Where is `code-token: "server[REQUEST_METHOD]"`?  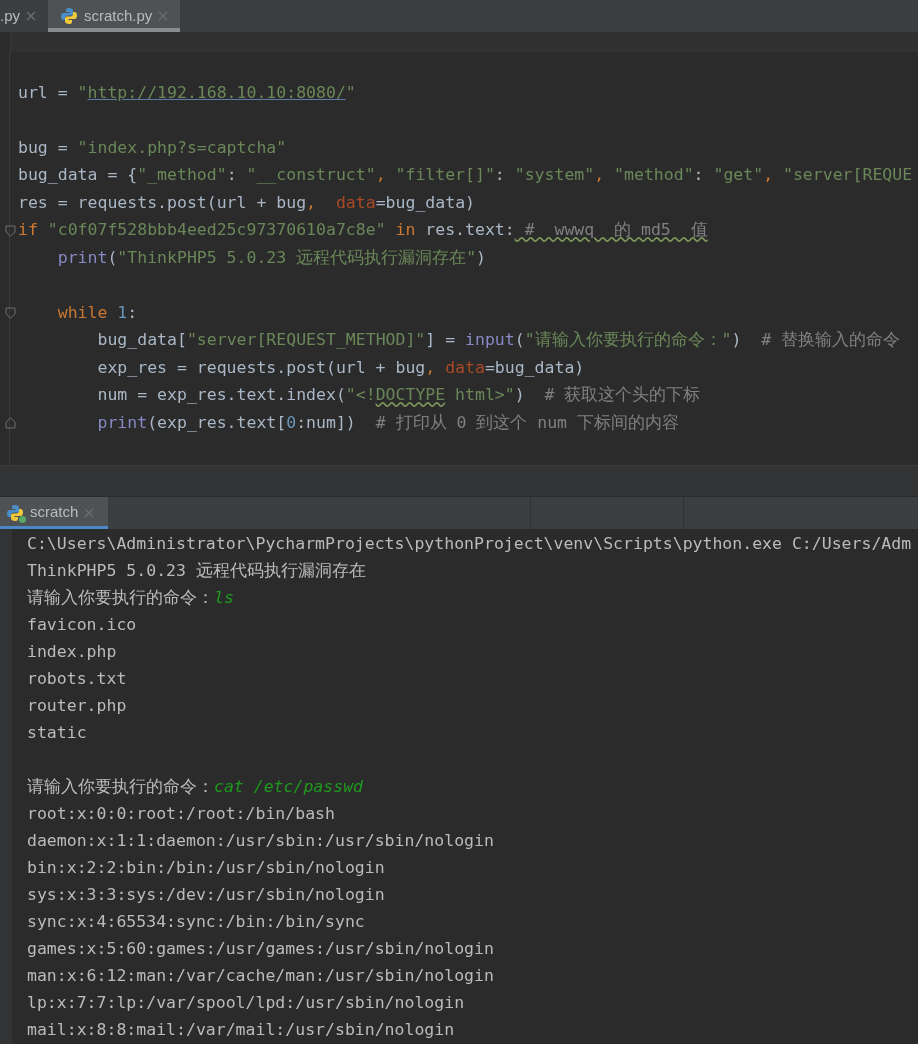
code-token: "server[REQUEST_METHOD]" is located at coordinates (306, 340).